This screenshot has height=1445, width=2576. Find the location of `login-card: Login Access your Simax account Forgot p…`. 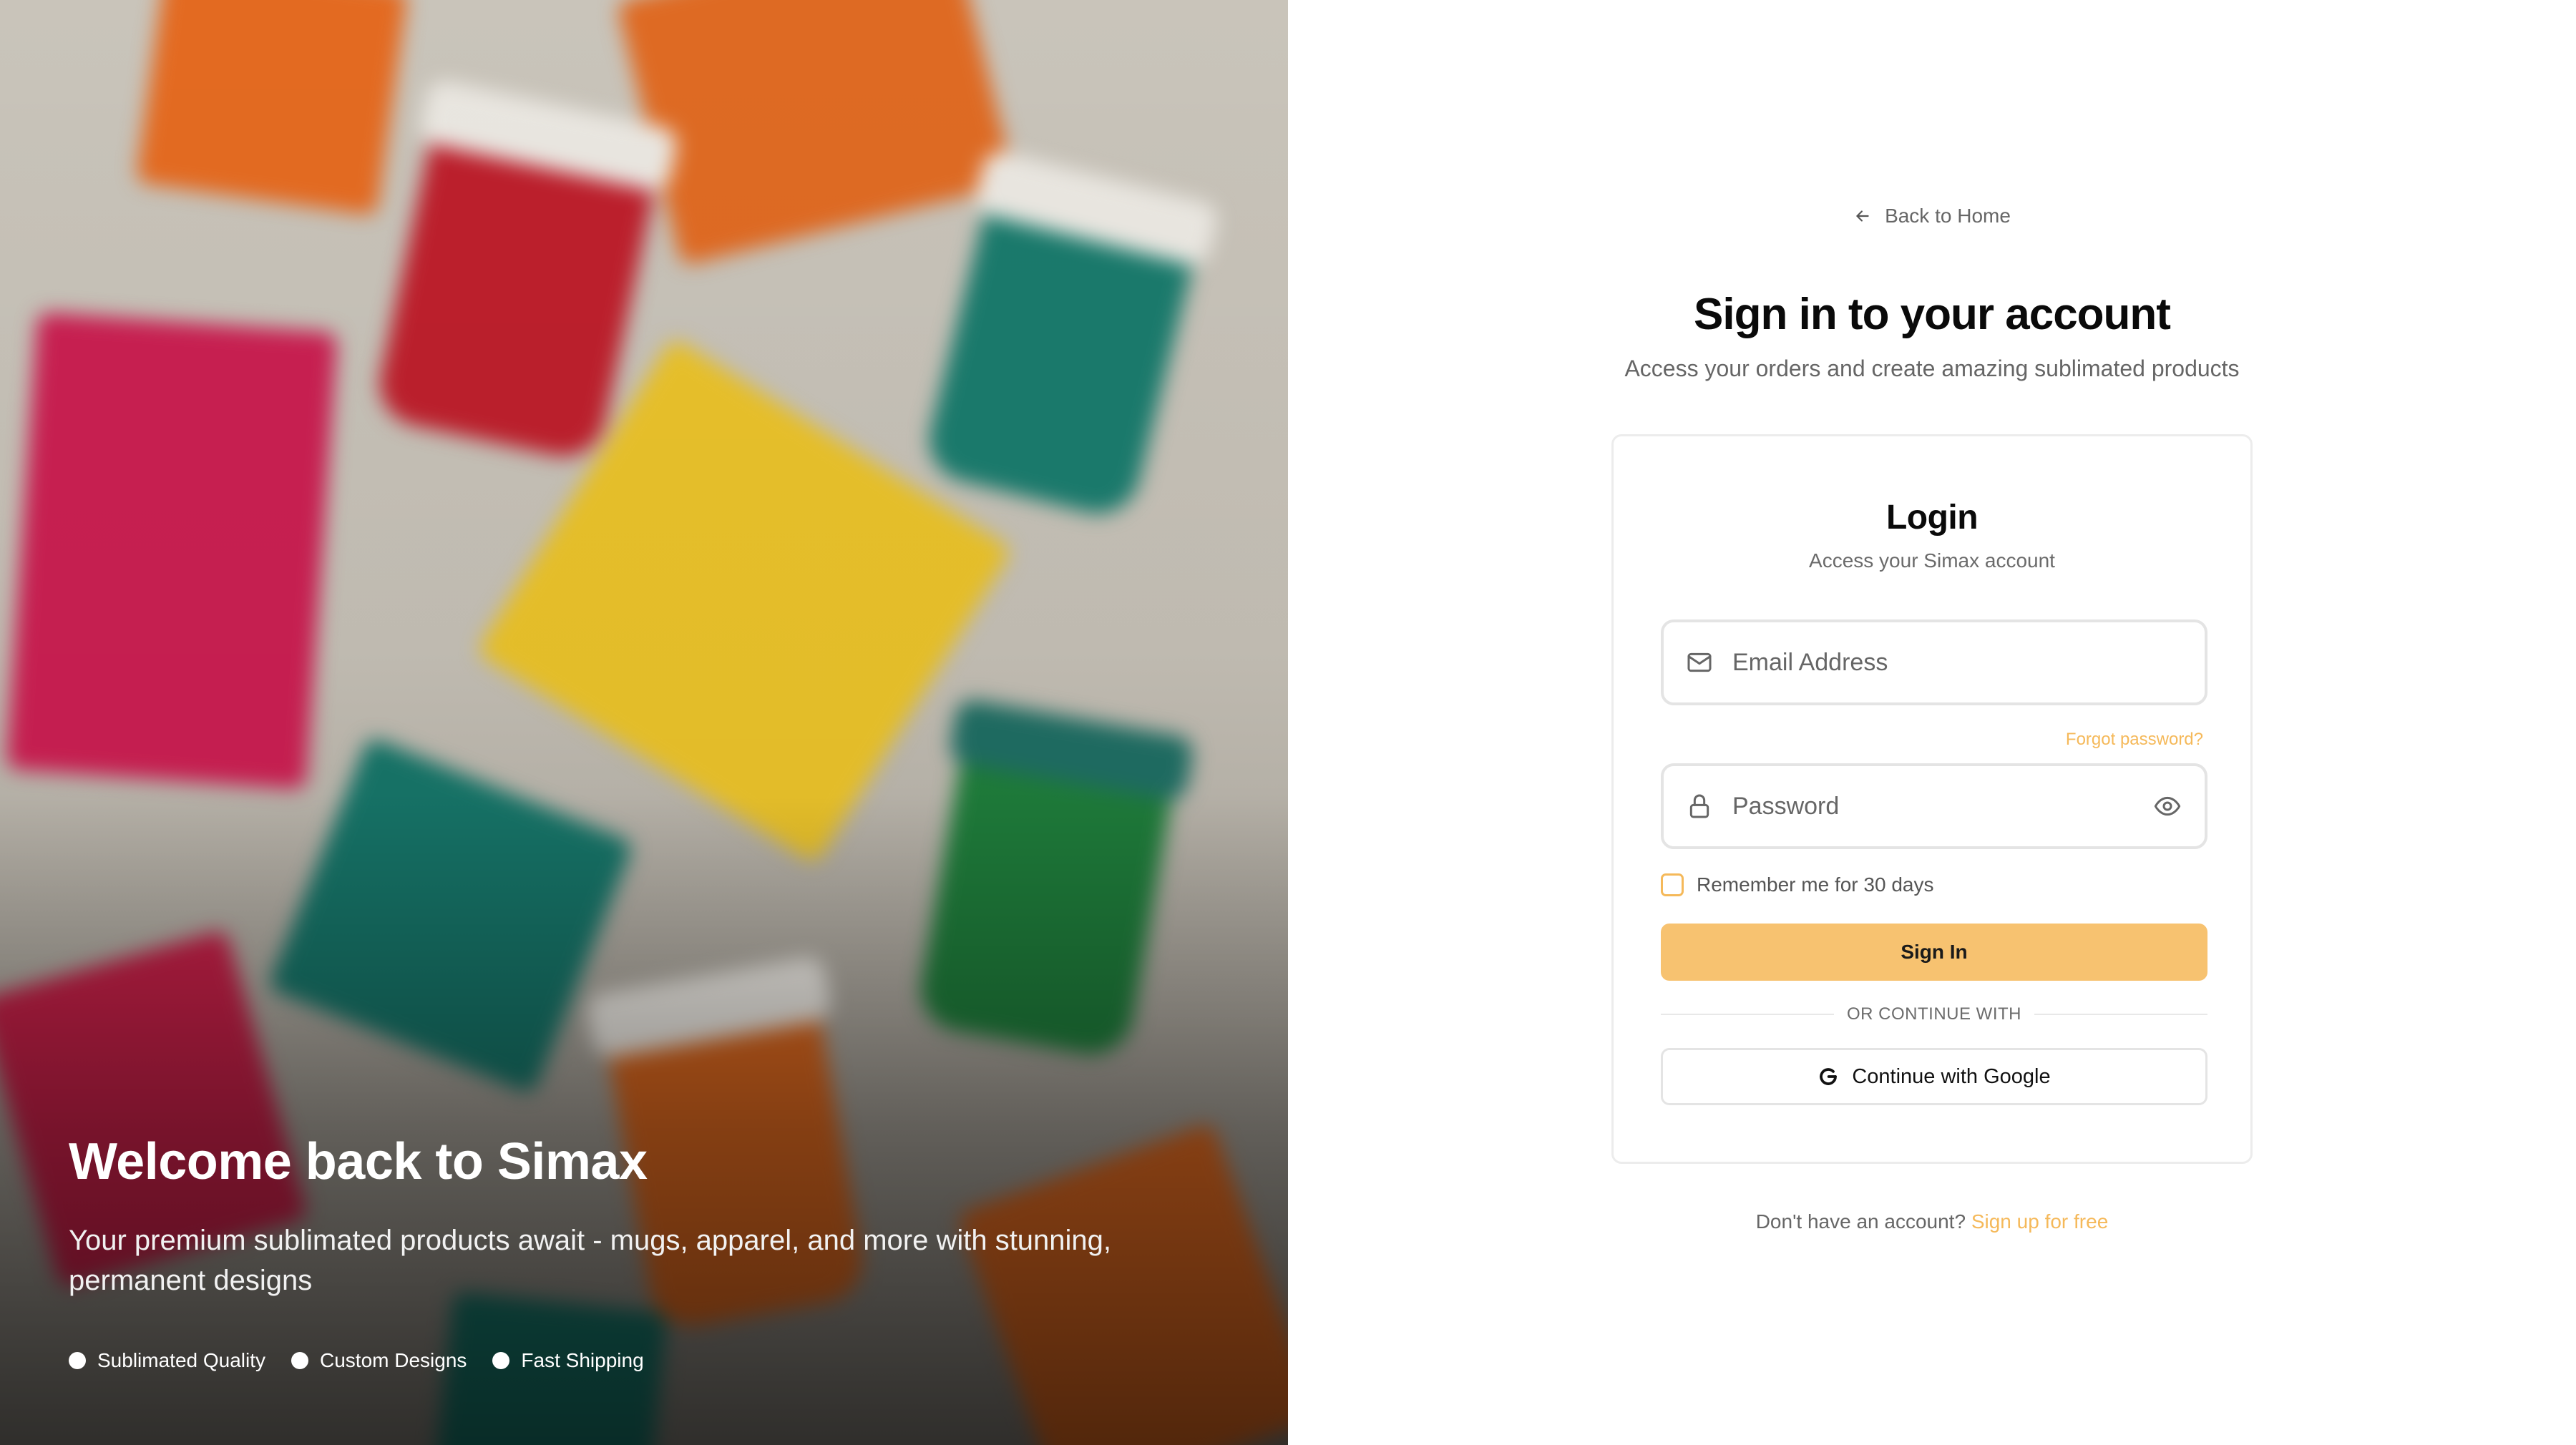

login-card: Login Access your Simax account Forgot p… is located at coordinates (1932, 799).